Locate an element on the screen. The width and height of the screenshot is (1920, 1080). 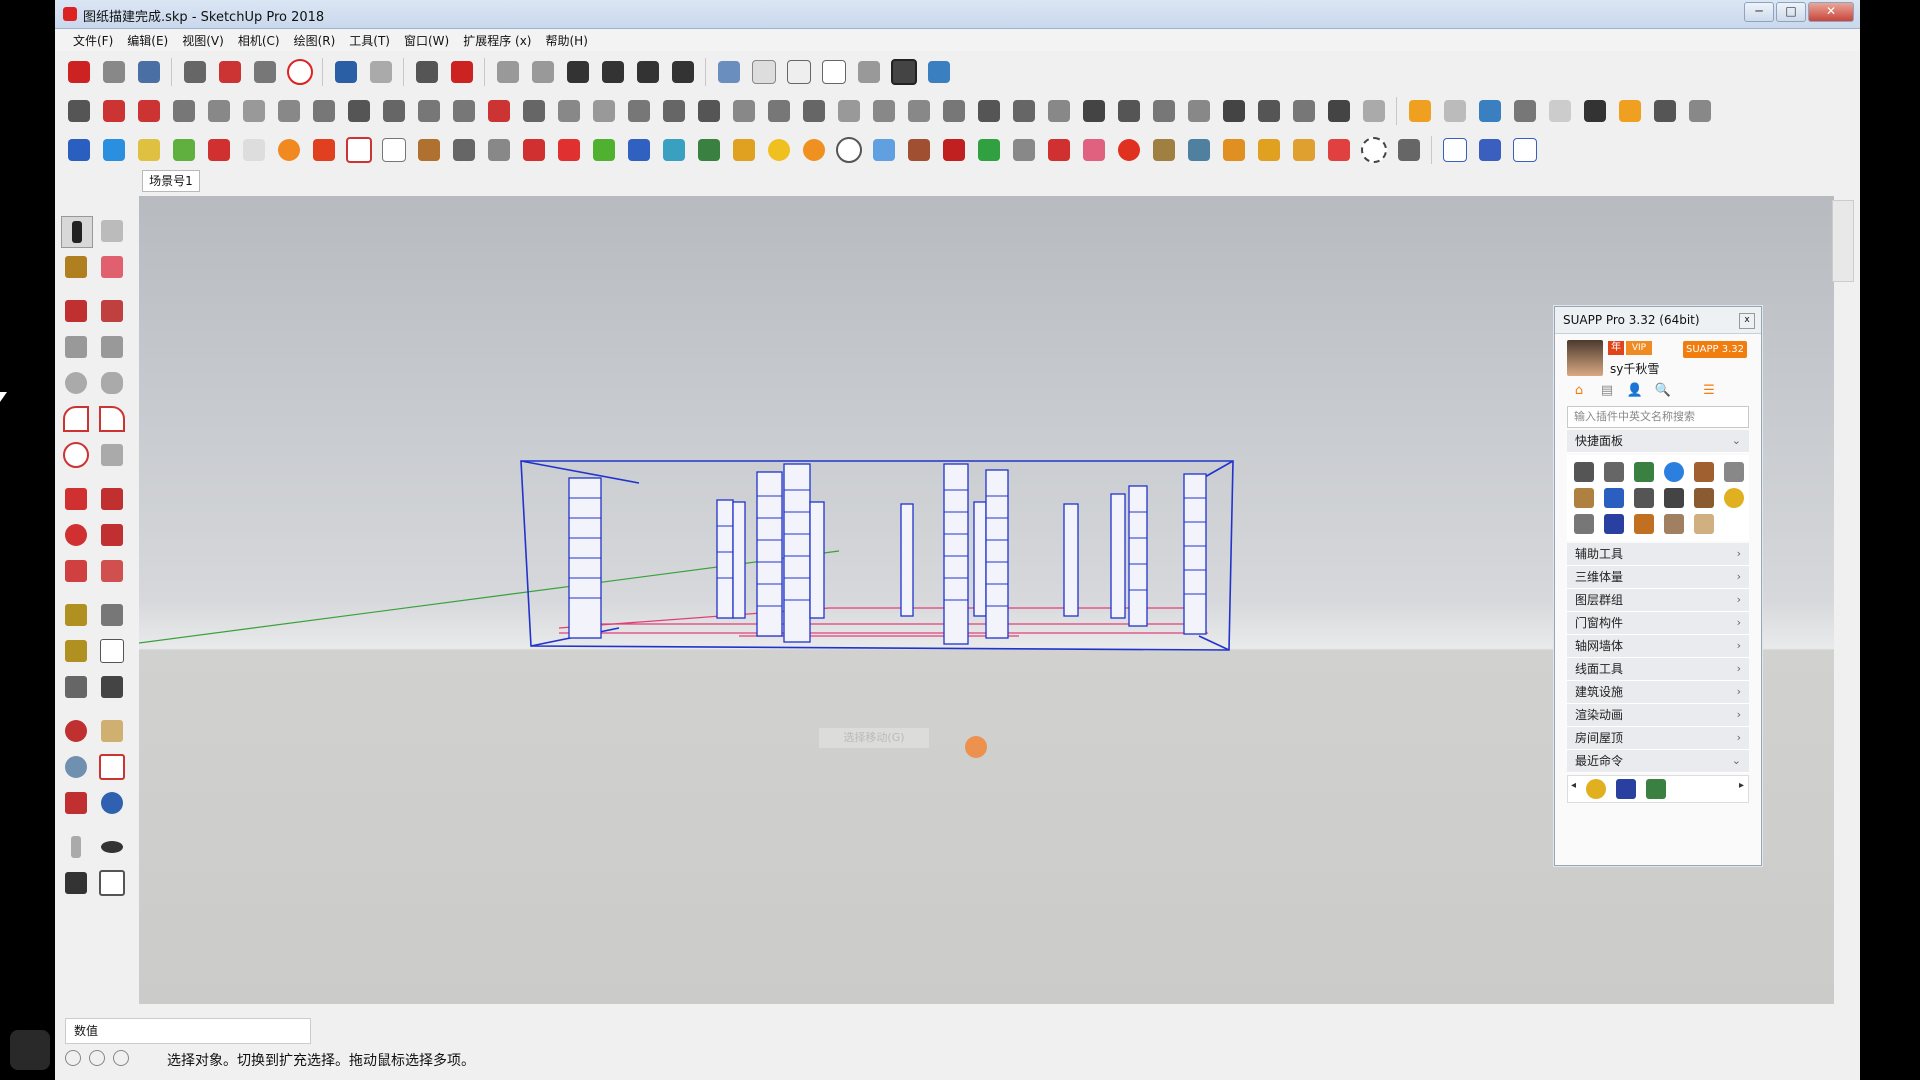
geolocation-icon is located at coordinates (73, 1058).